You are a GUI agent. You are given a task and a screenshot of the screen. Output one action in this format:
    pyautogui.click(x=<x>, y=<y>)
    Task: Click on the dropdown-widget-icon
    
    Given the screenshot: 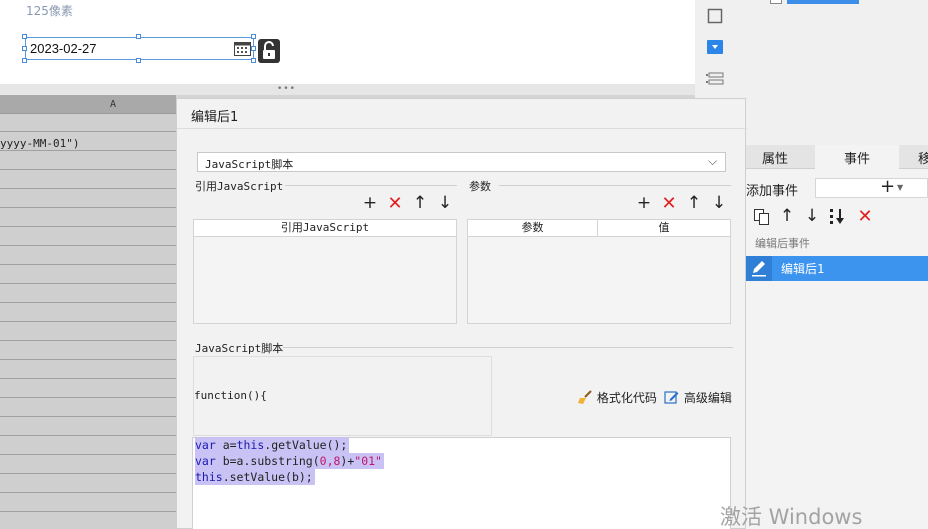 What is the action you would take?
    pyautogui.click(x=715, y=47)
    